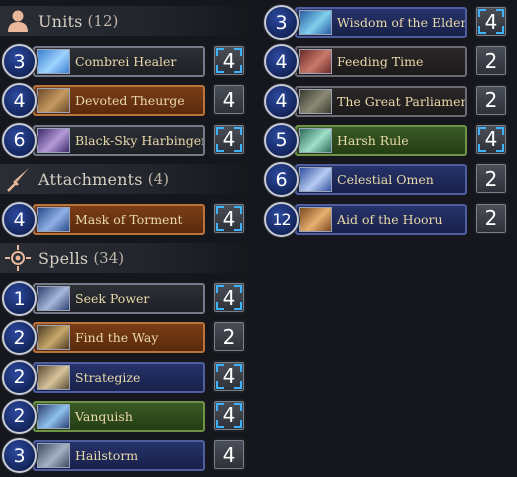 The image size is (517, 477). I want to click on card-name: The Great Parliament, so click(402, 101).